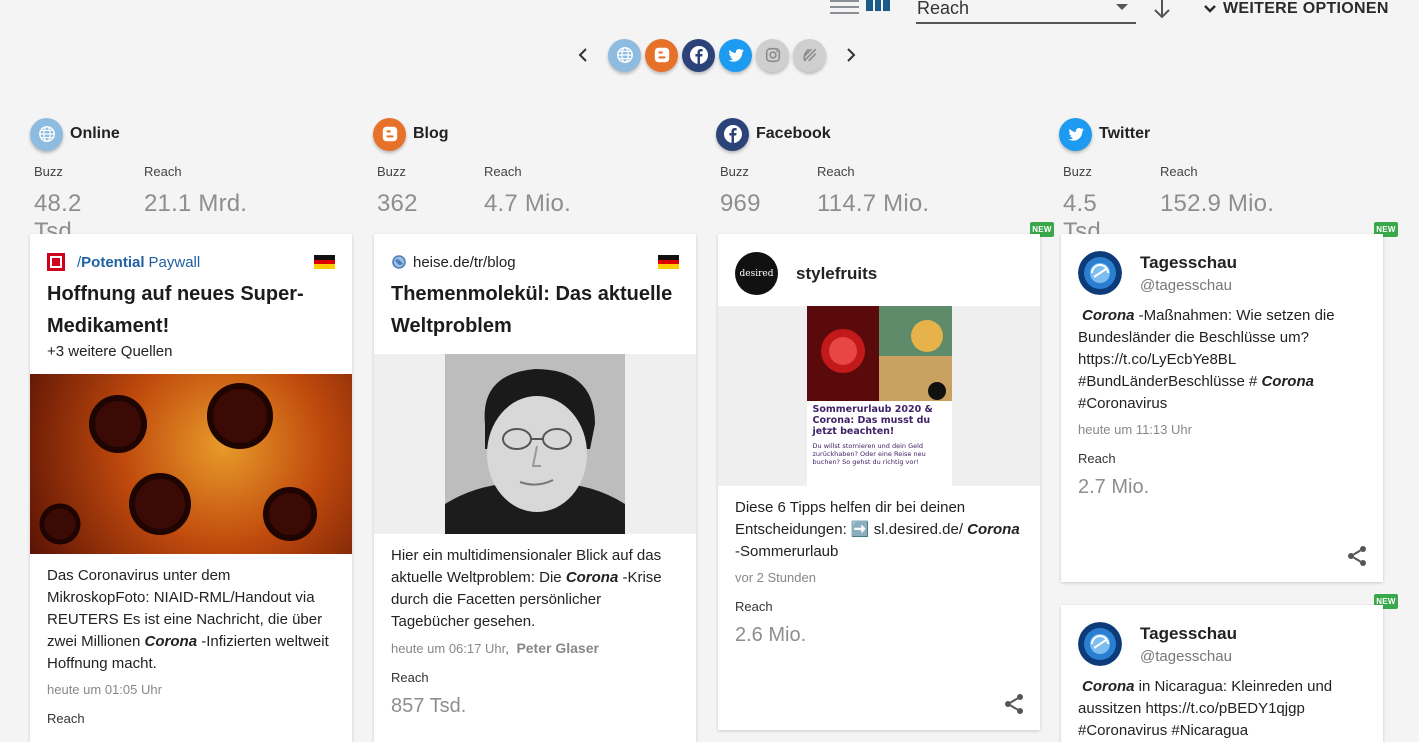  I want to click on reach-value: 114.7 Mio., so click(873, 203).